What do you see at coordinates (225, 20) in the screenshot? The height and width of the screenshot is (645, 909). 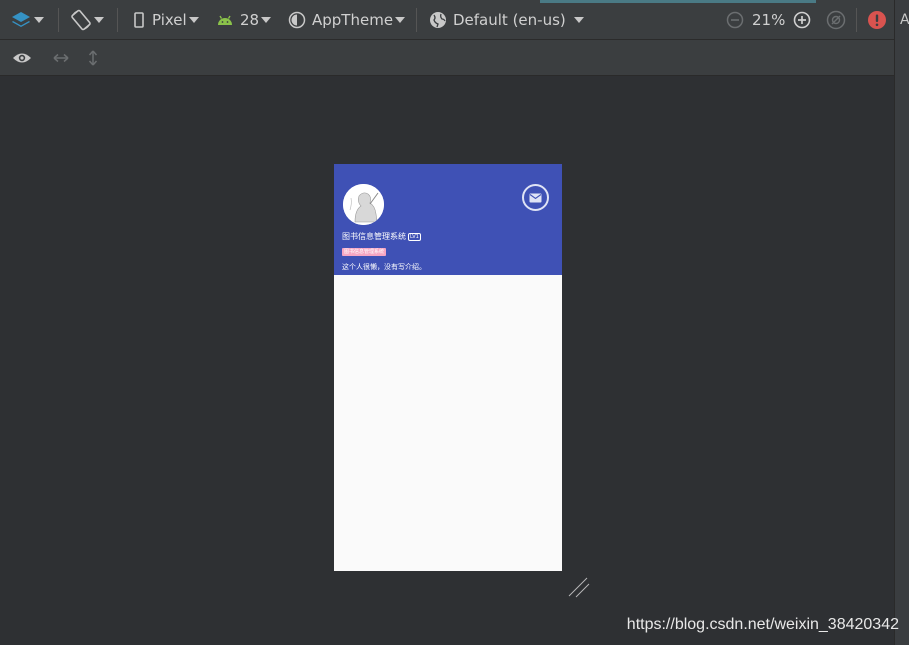 I see `android-icon` at bounding box center [225, 20].